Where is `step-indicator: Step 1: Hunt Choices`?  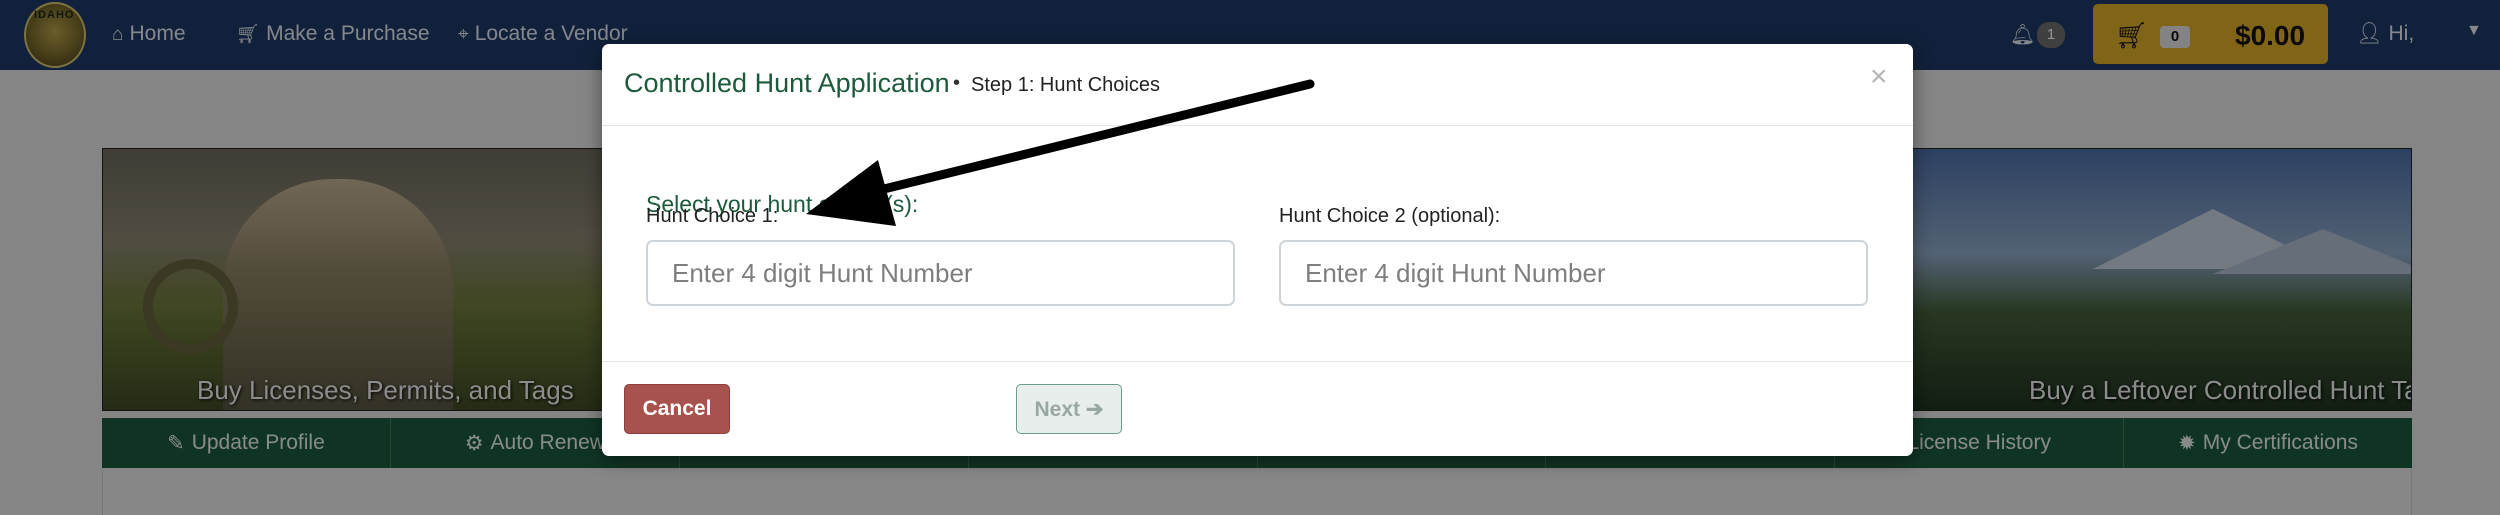 step-indicator: Step 1: Hunt Choices is located at coordinates (1065, 85).